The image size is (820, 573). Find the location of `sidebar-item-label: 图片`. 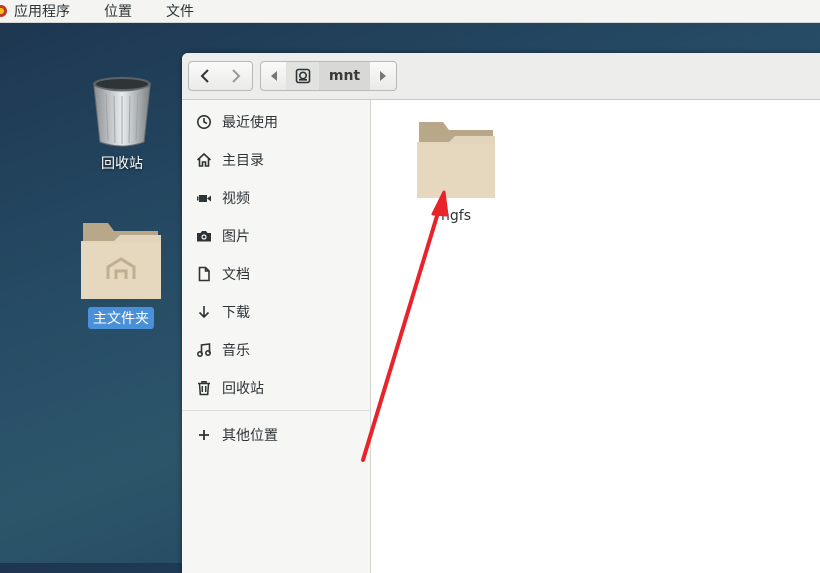

sidebar-item-label: 图片 is located at coordinates (236, 237).